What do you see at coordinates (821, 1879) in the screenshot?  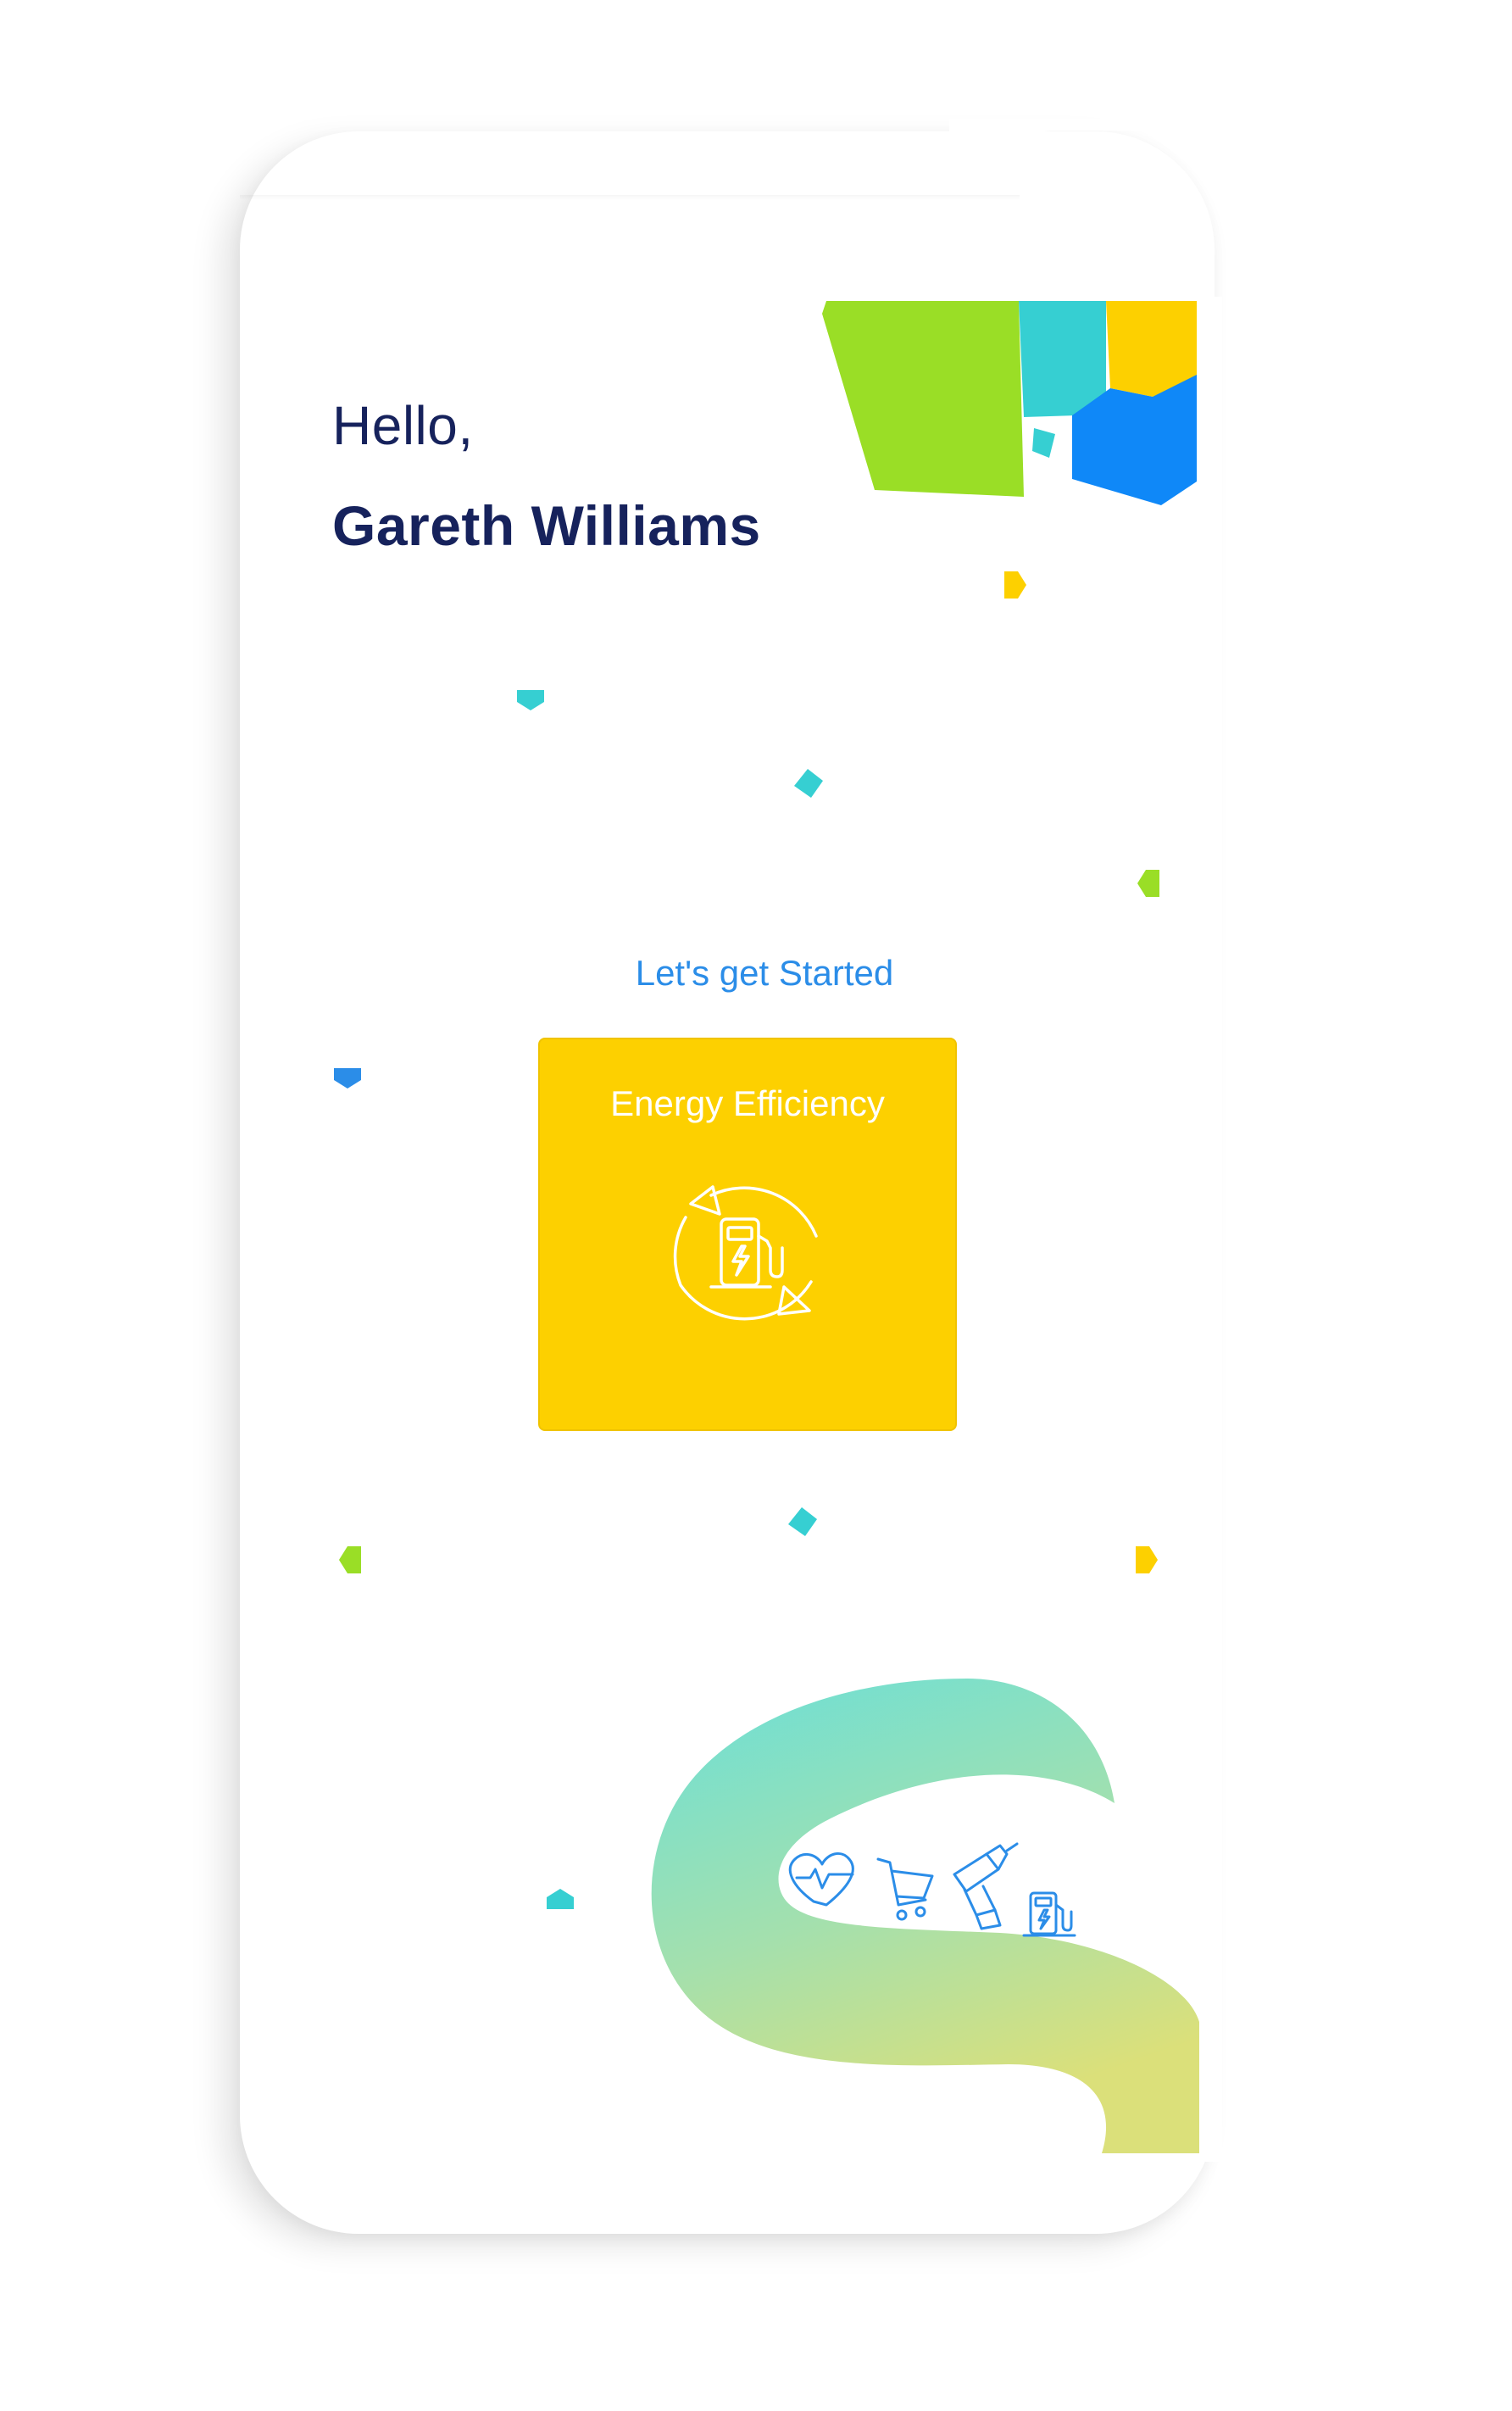 I see `heart-pulse-icon` at bounding box center [821, 1879].